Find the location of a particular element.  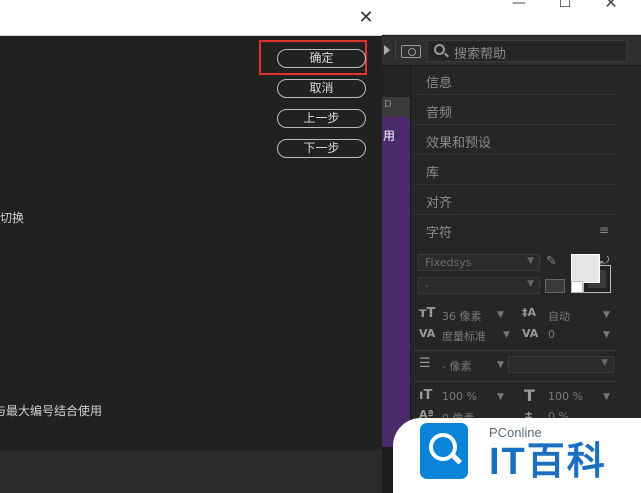

watermark-logo: PConline IT百科 is located at coordinates (517, 455).